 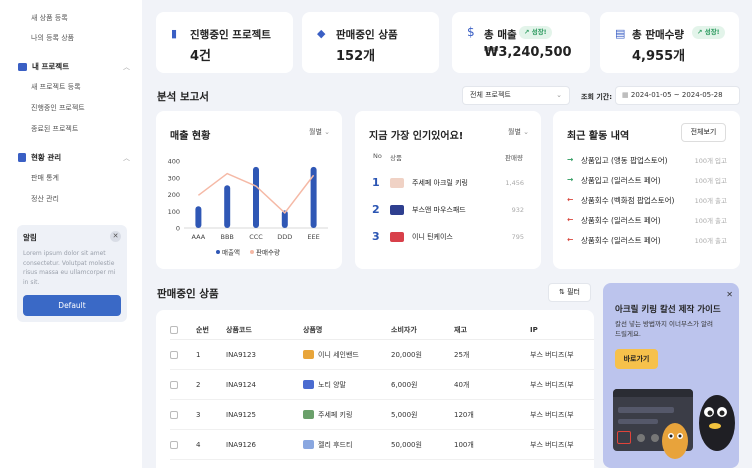 What do you see at coordinates (22, 66) in the screenshot?
I see `folder-icon` at bounding box center [22, 66].